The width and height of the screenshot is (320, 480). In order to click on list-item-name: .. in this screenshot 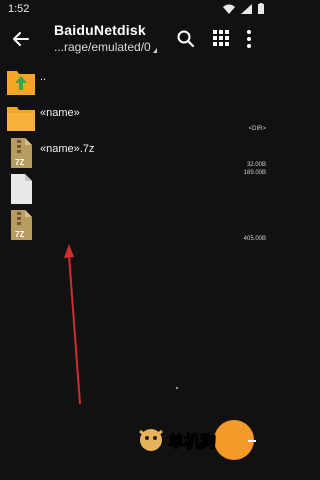, I will do `click(43, 77)`.